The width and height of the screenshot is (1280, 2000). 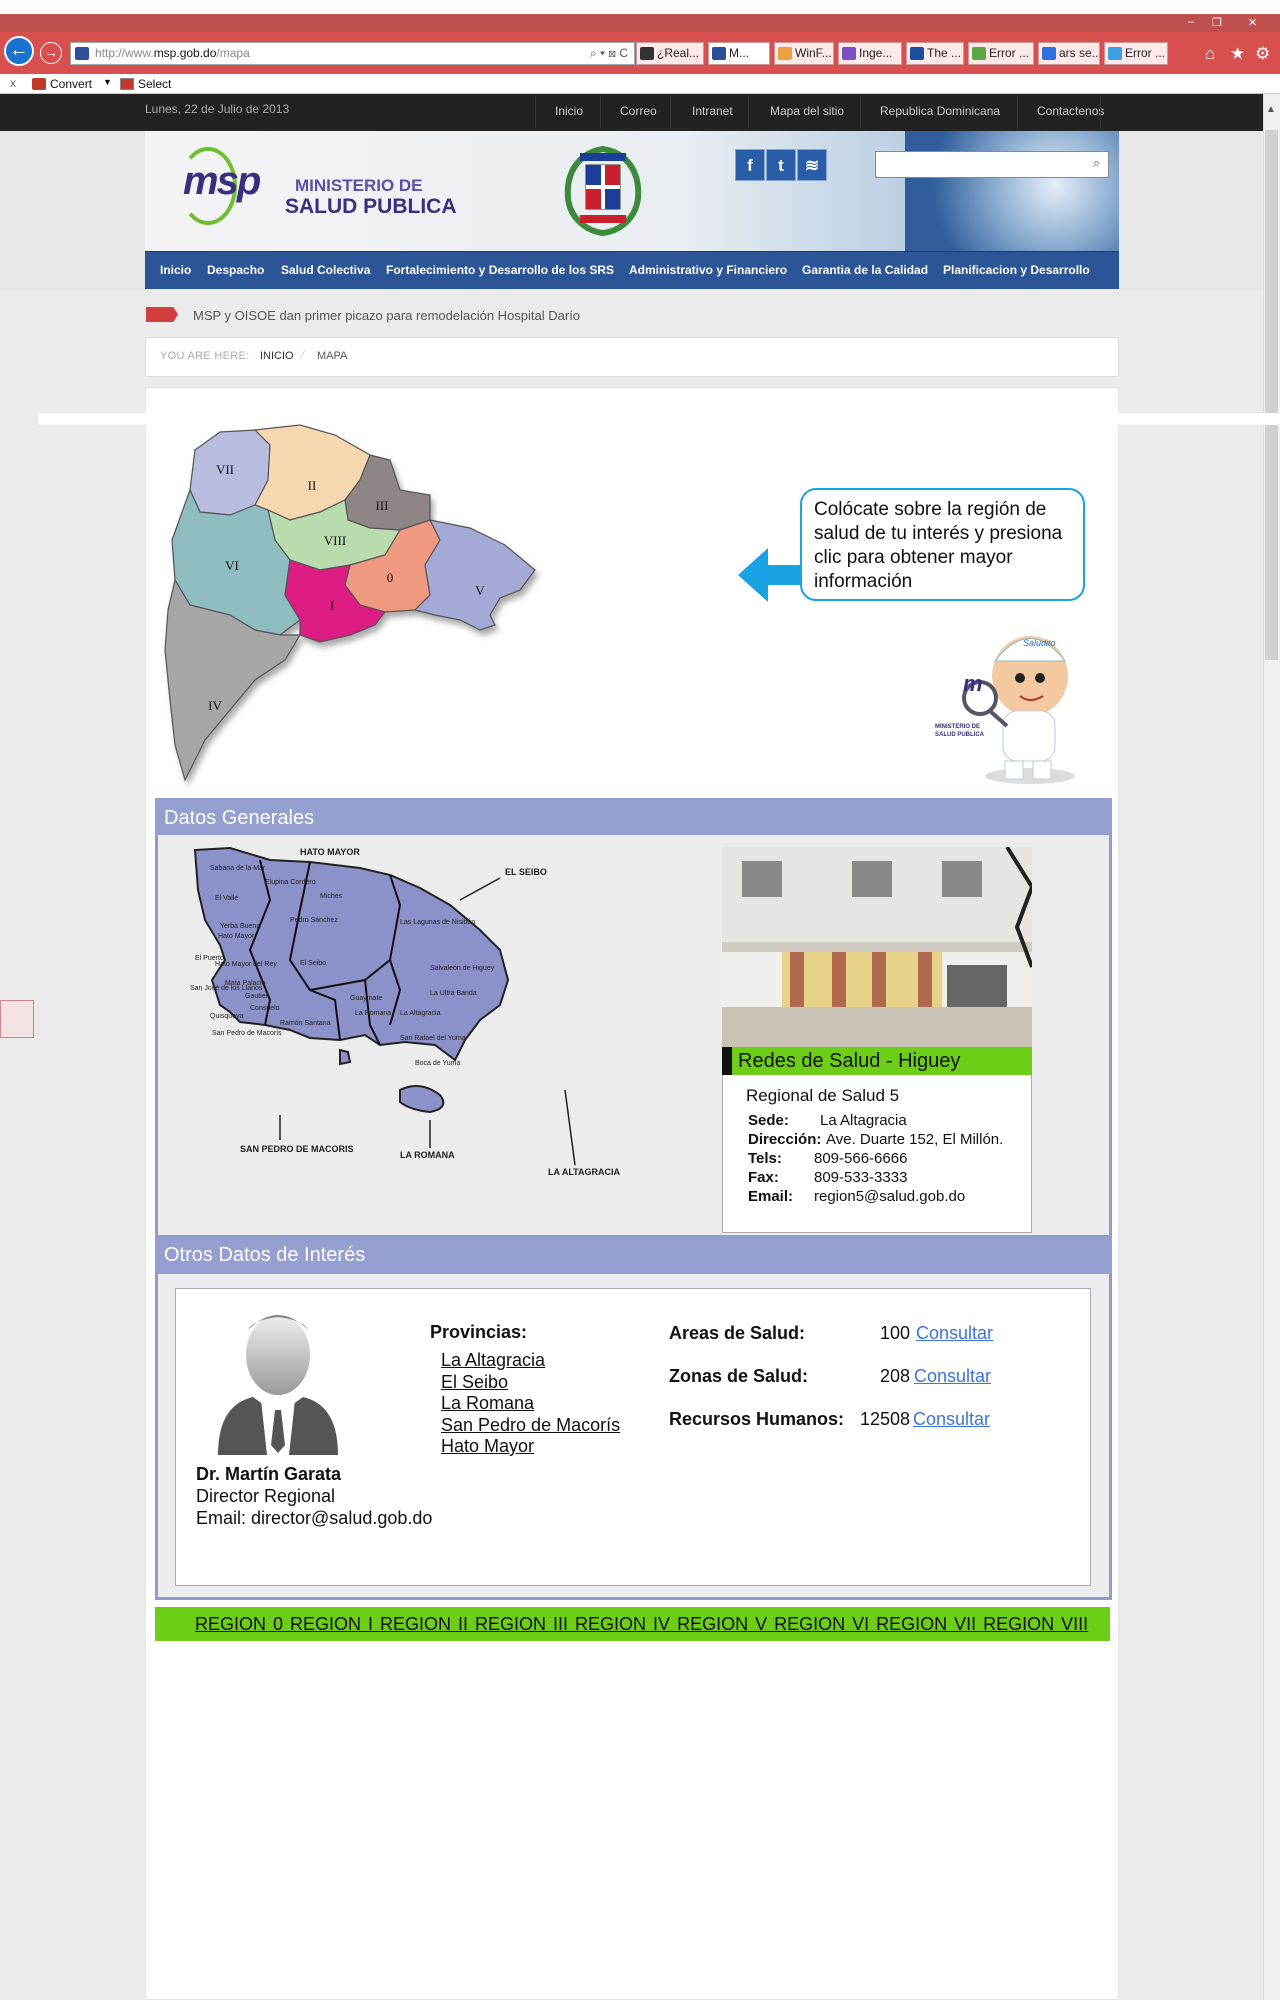 I want to click on director-name: Dr. Martín Garata, so click(x=269, y=1474).